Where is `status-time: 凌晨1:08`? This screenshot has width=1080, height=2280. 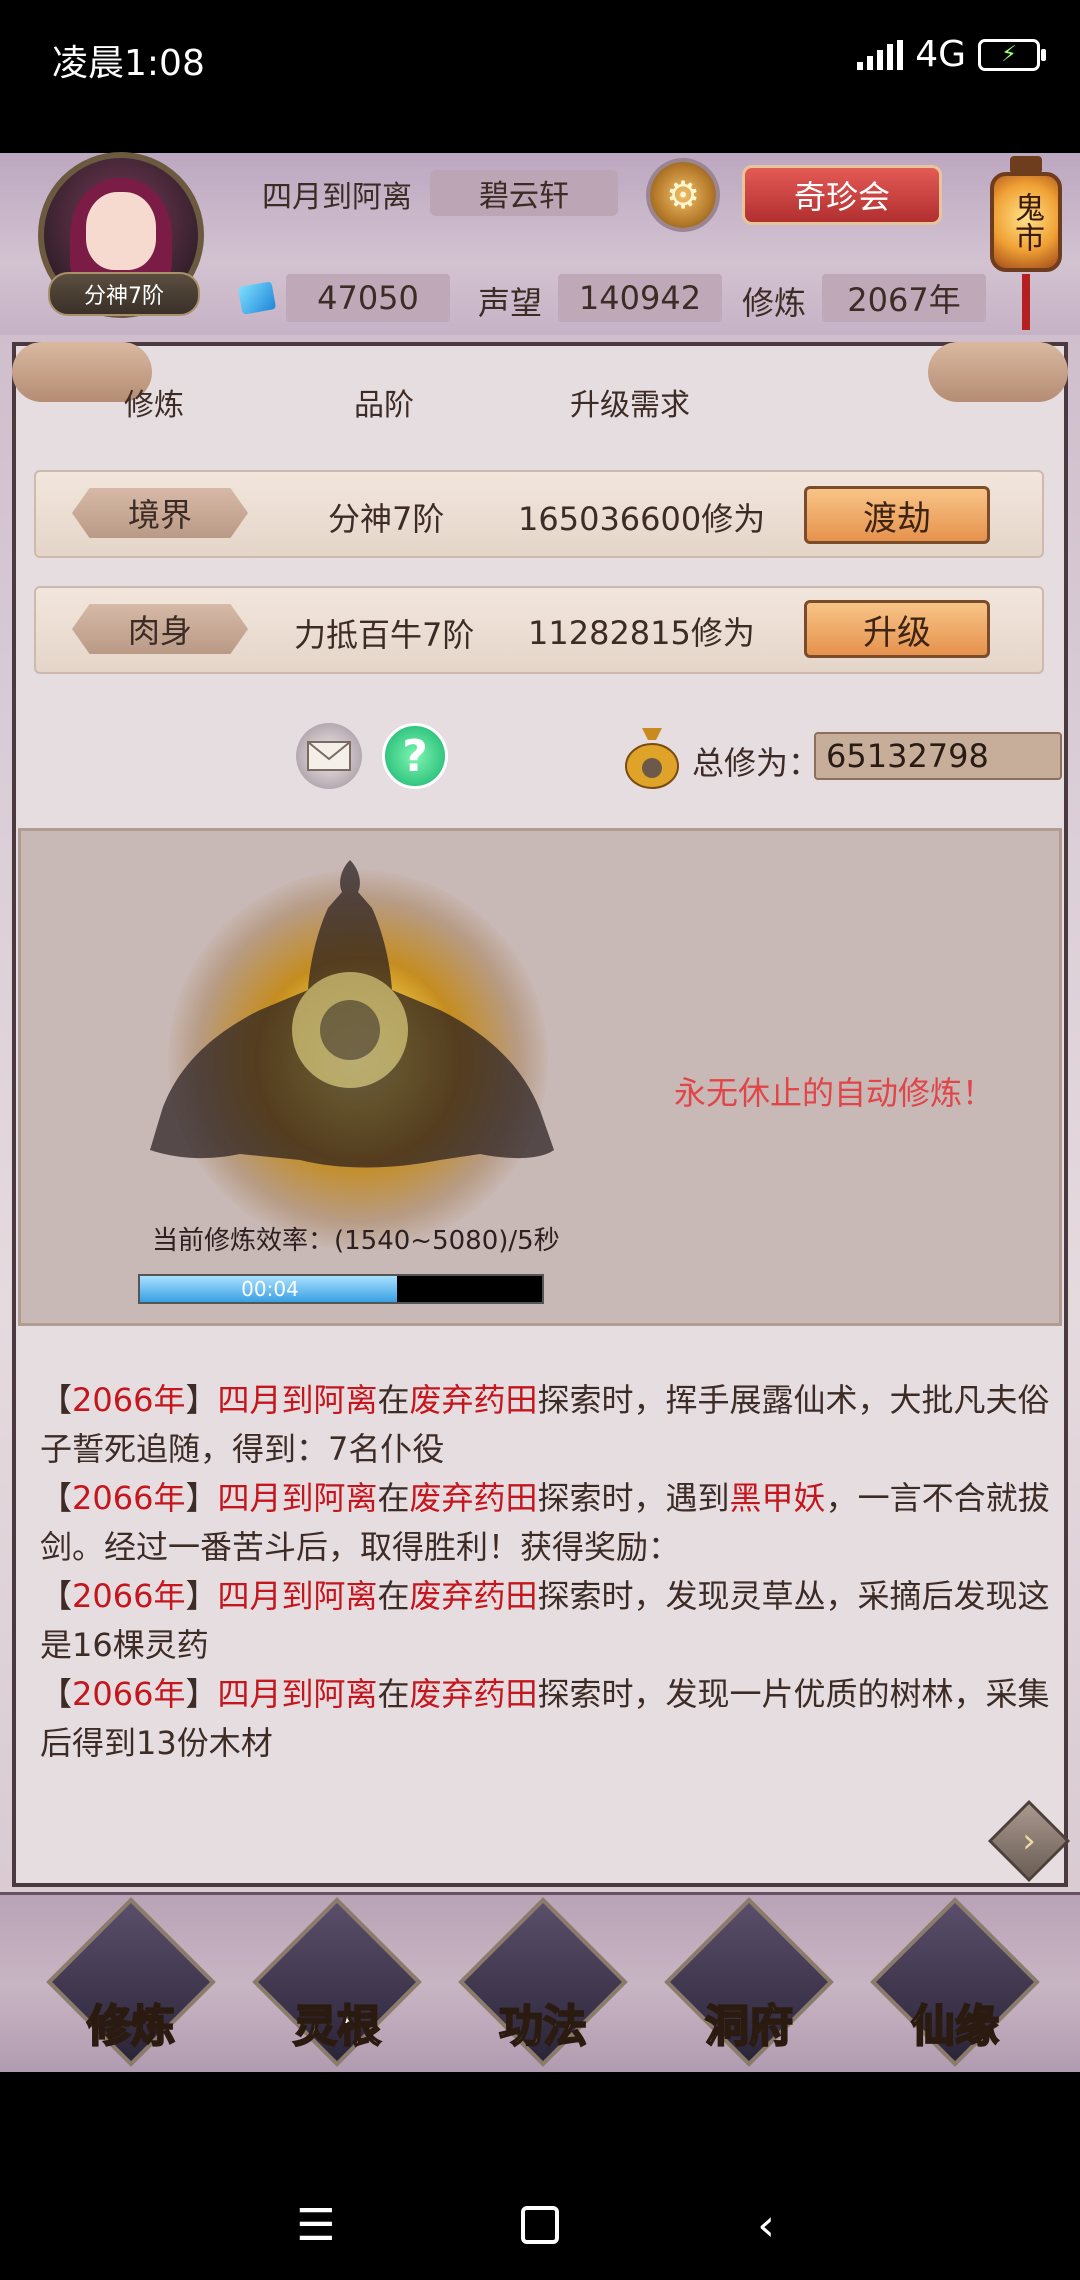
status-time: 凌晨1:08 is located at coordinates (128, 63).